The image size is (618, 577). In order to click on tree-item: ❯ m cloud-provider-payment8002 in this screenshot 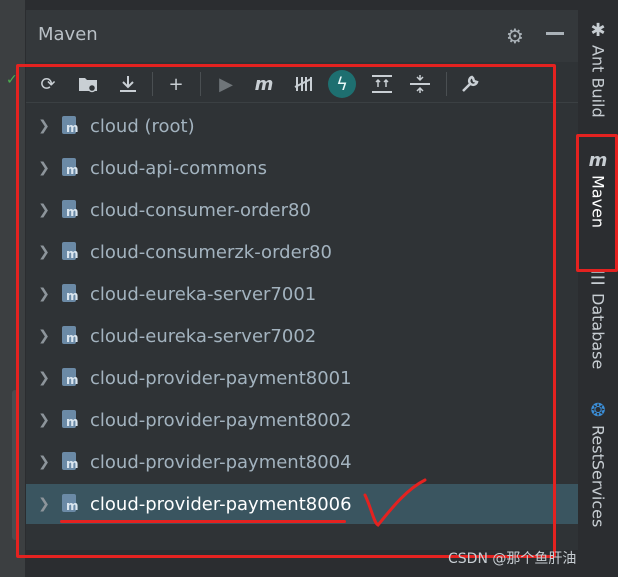, I will do `click(302, 420)`.